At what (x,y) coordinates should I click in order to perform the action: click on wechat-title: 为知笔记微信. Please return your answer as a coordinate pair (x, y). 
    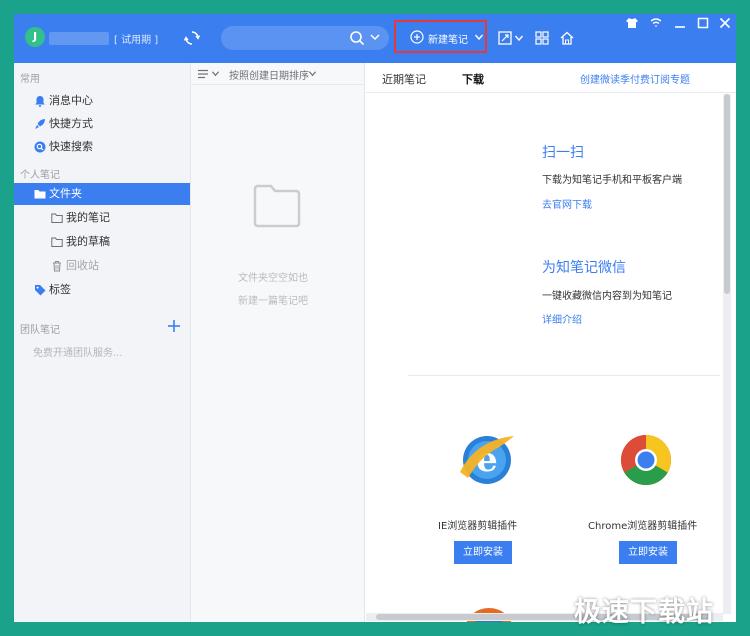
    Looking at the image, I should click on (584, 268).